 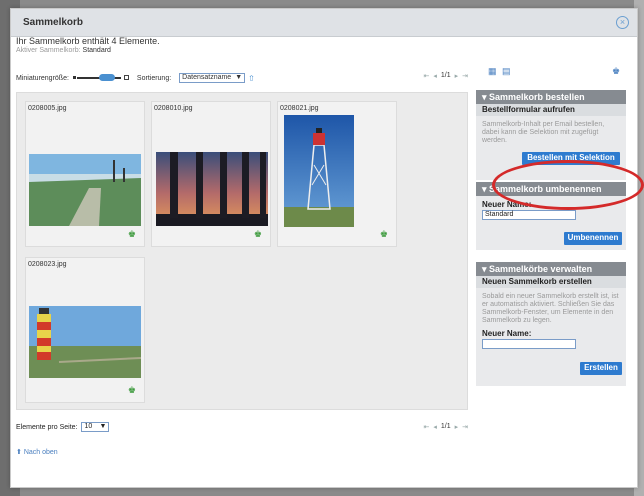 I want to click on per-page-select: 10 ▼, so click(x=95, y=427).